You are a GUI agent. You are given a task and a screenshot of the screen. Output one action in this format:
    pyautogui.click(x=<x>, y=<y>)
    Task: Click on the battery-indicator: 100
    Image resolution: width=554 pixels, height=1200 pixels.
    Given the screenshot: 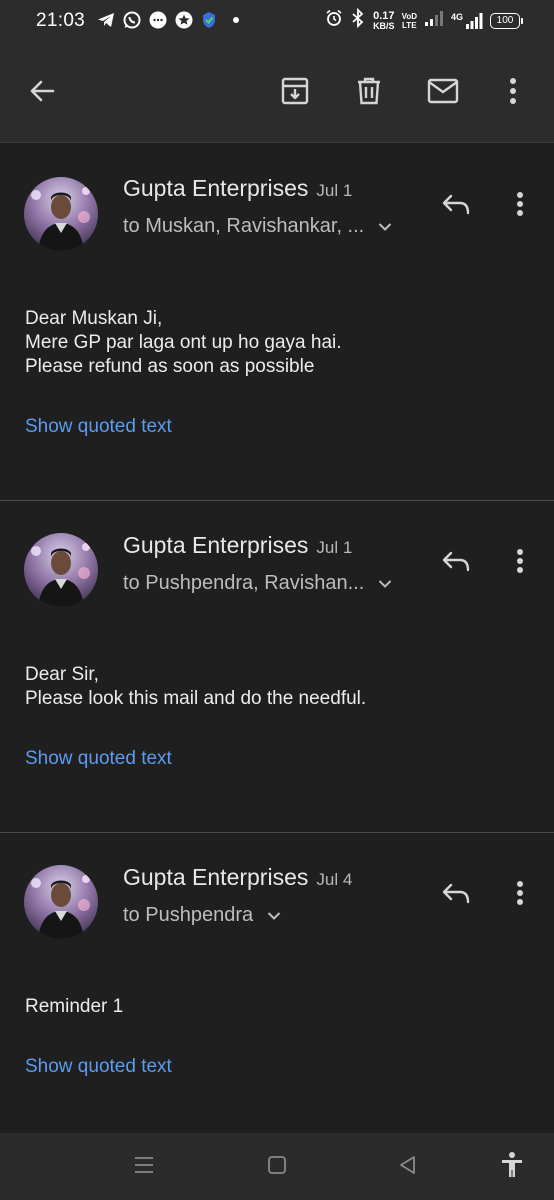 What is the action you would take?
    pyautogui.click(x=506, y=20)
    